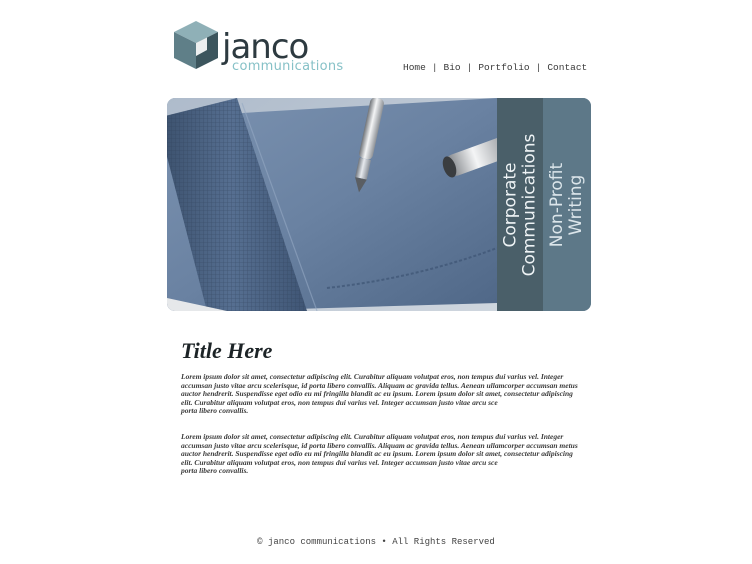 This screenshot has width=752, height=564. I want to click on tab-non-profit-writing: Non-Profit Writing, so click(567, 204).